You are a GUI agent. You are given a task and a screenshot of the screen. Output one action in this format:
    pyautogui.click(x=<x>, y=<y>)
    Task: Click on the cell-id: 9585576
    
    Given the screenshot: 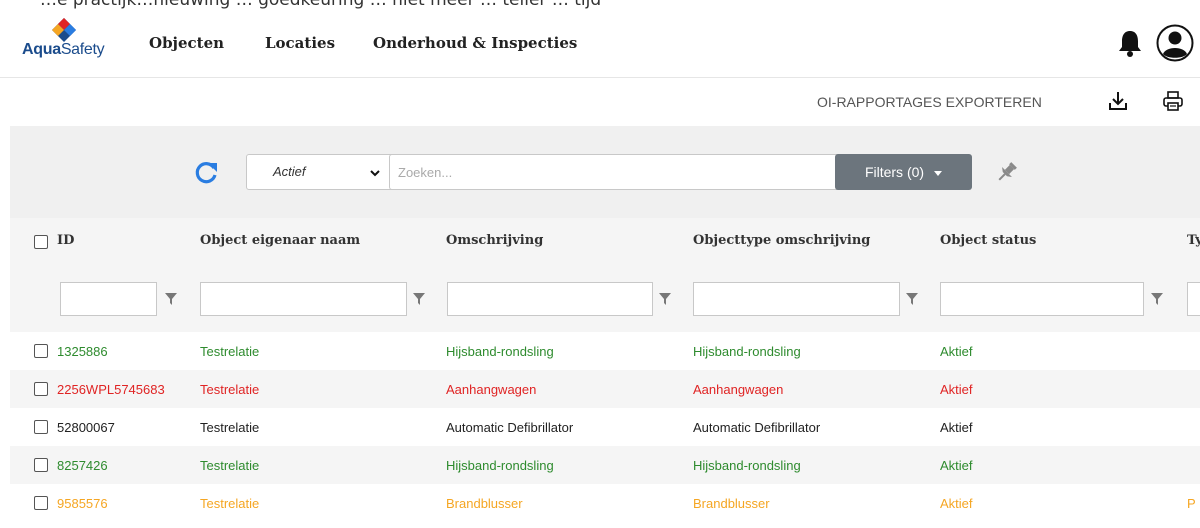 What is the action you would take?
    pyautogui.click(x=82, y=503)
    